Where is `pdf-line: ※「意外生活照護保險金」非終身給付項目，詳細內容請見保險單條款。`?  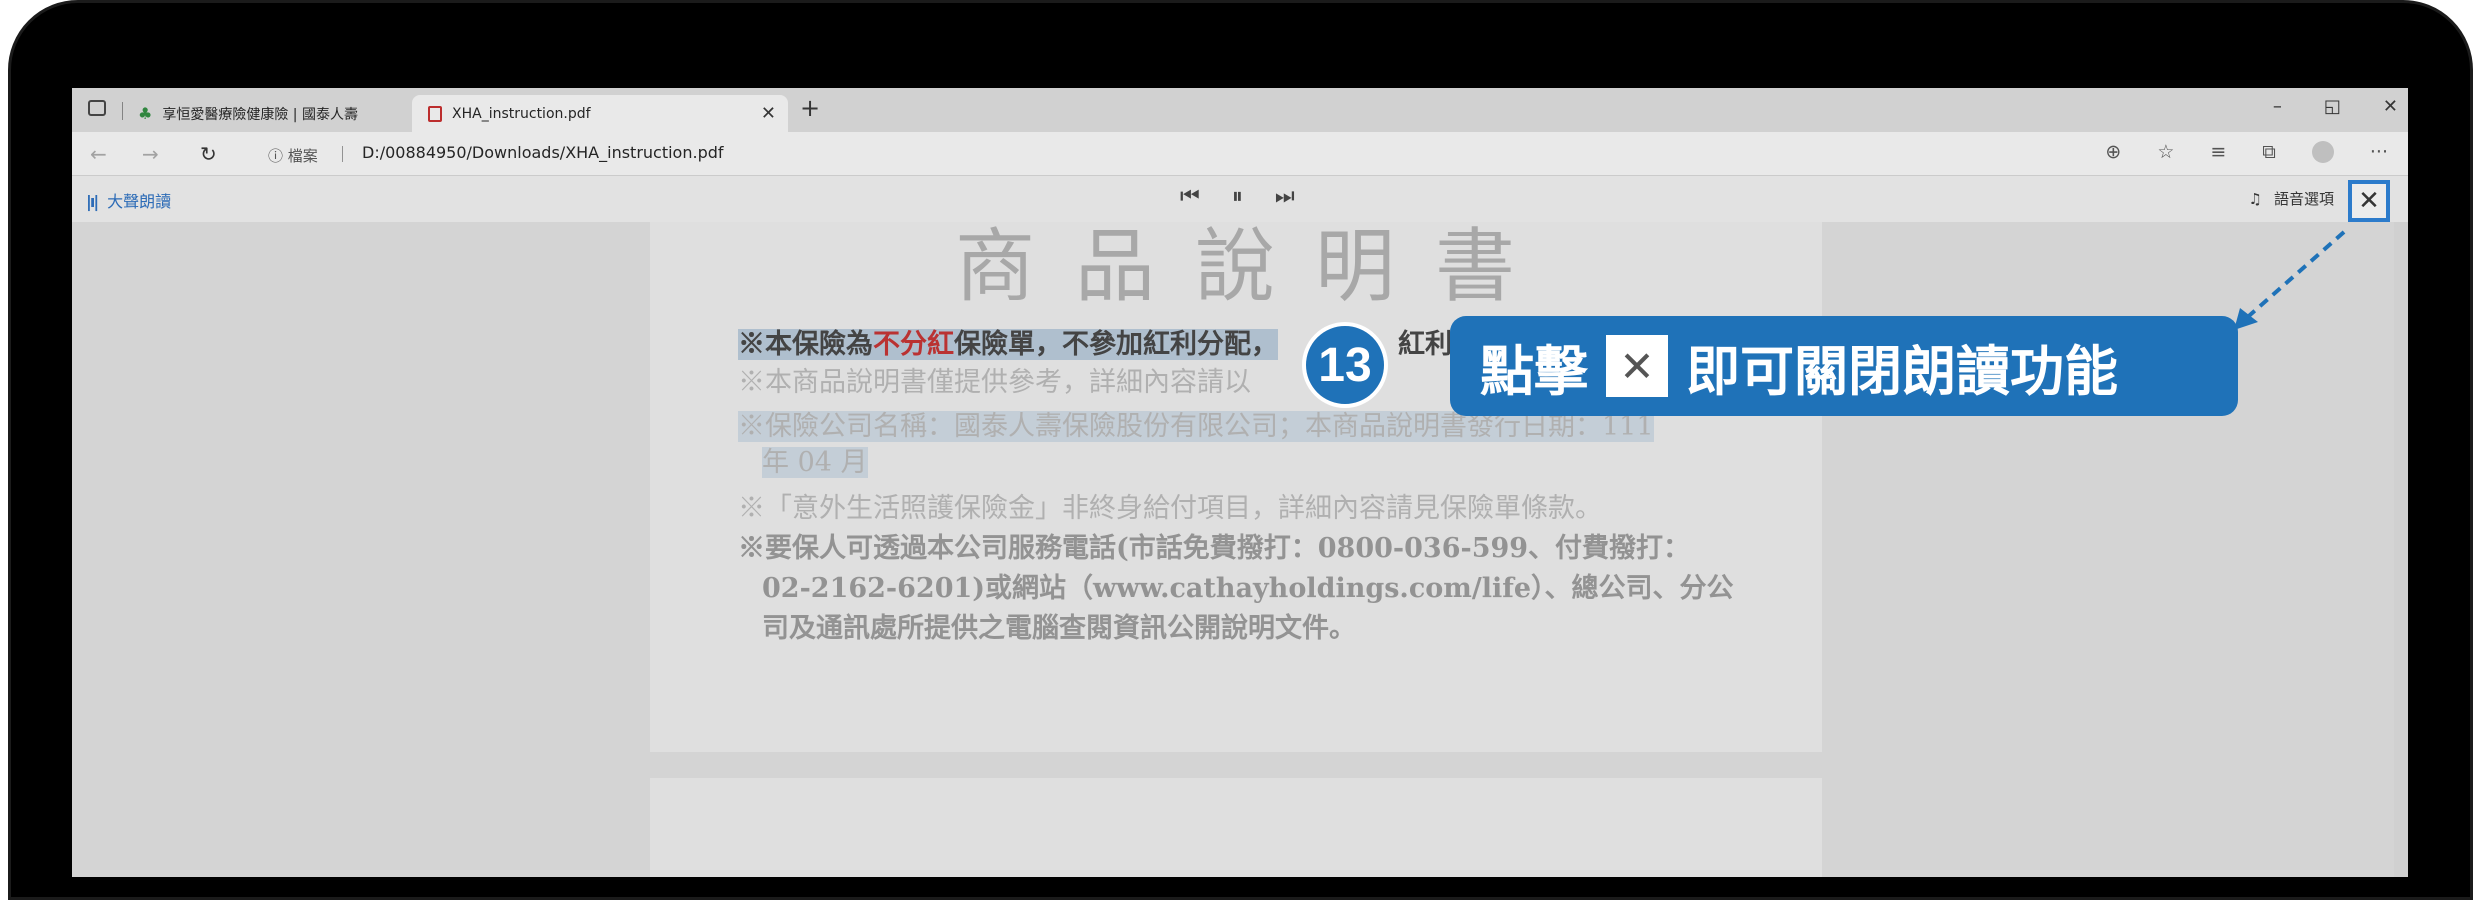
pdf-line: ※「意外生活照護保險金」非終身給付項目，詳細內容請見保險單條款。 is located at coordinates (1170, 508).